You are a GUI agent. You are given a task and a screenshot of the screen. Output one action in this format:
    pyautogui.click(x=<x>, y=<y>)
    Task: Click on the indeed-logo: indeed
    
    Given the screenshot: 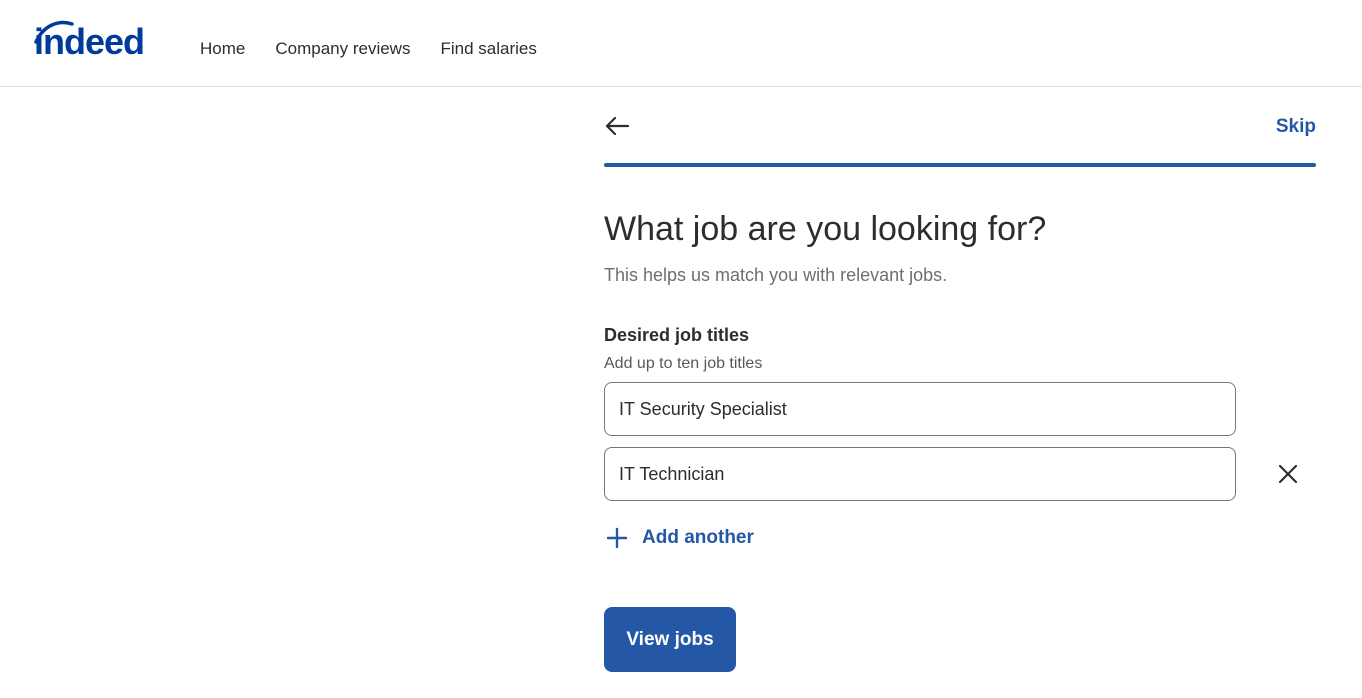 What is the action you would take?
    pyautogui.click(x=89, y=40)
    